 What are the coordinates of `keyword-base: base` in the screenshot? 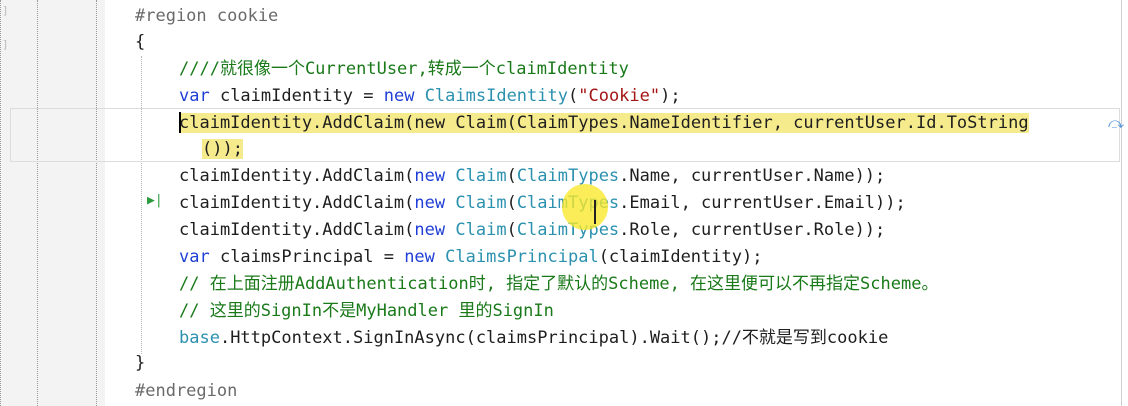 It's located at (199, 338).